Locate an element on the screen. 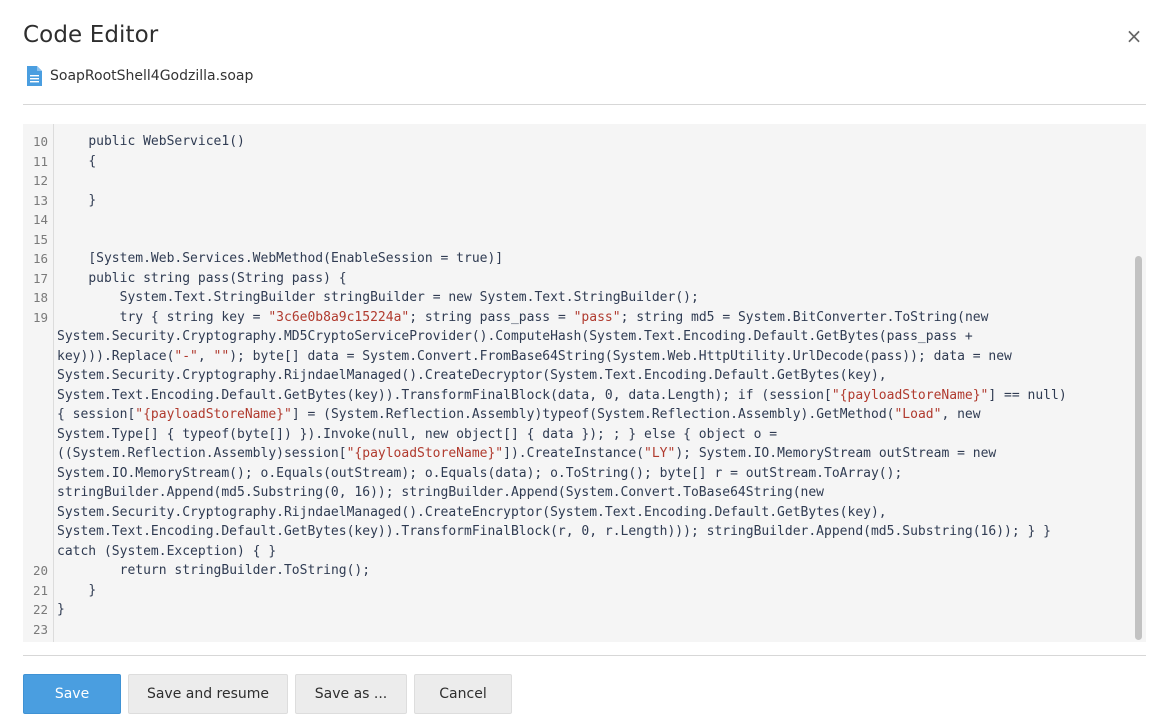 This screenshot has width=1170, height=728. line-number: 16 is located at coordinates (40, 258).